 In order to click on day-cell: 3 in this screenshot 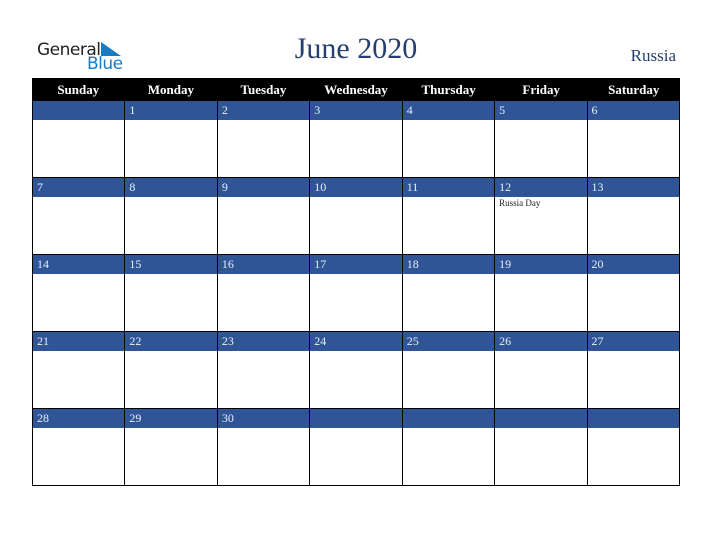, I will do `click(356, 139)`.